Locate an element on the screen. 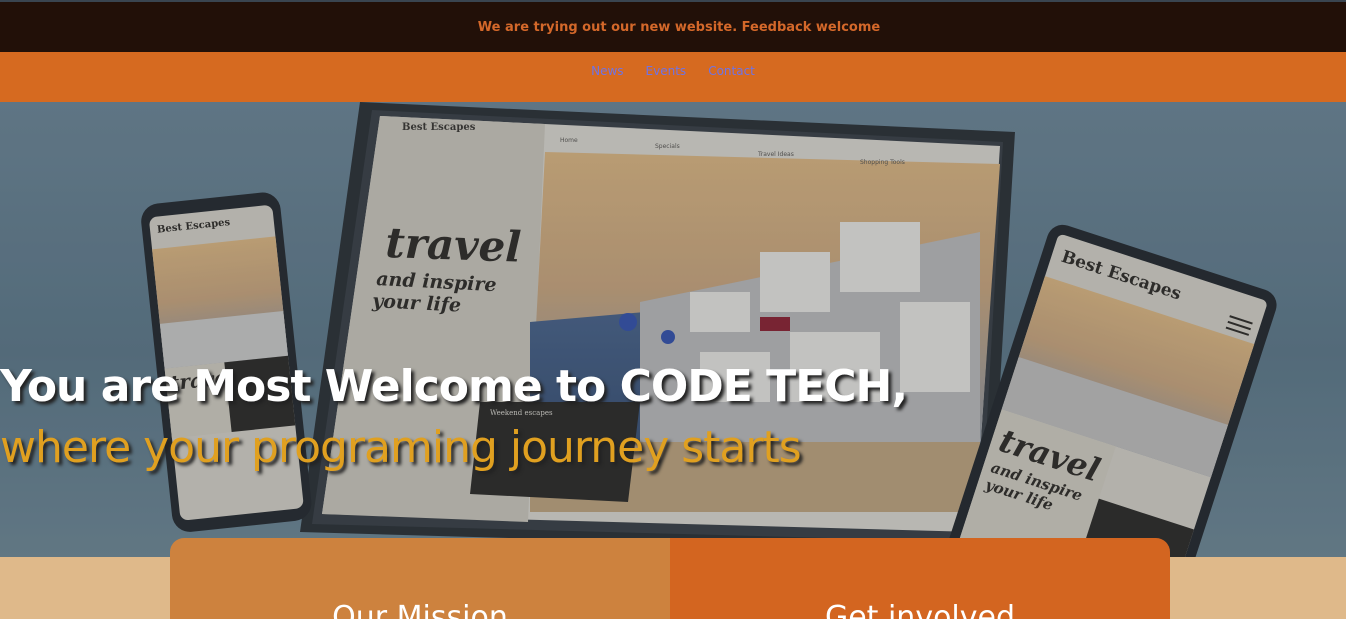  main-nav: News Events Contact is located at coordinates (673, 77).